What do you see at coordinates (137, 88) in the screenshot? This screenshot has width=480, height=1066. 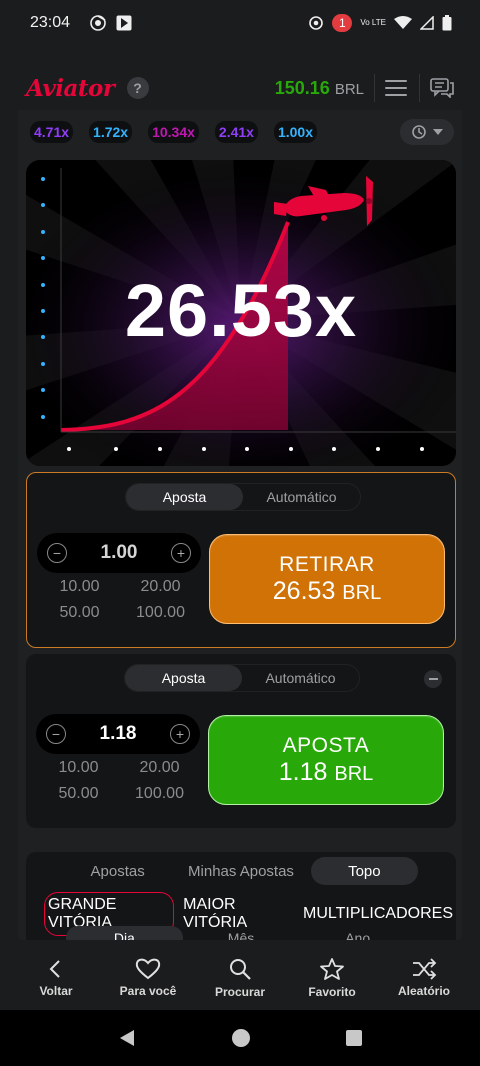 I see `help-button: ?` at bounding box center [137, 88].